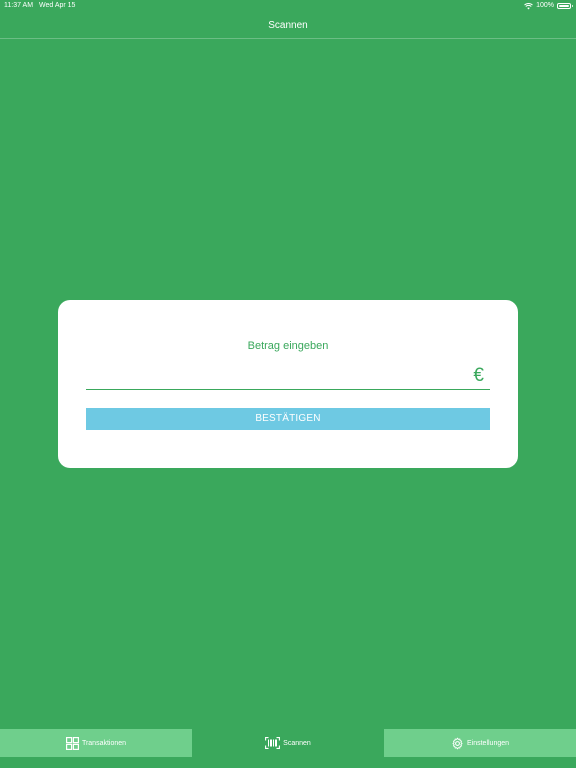  I want to click on tab-bar: Transaktionen Scannen Einstellungen, so click(288, 743).